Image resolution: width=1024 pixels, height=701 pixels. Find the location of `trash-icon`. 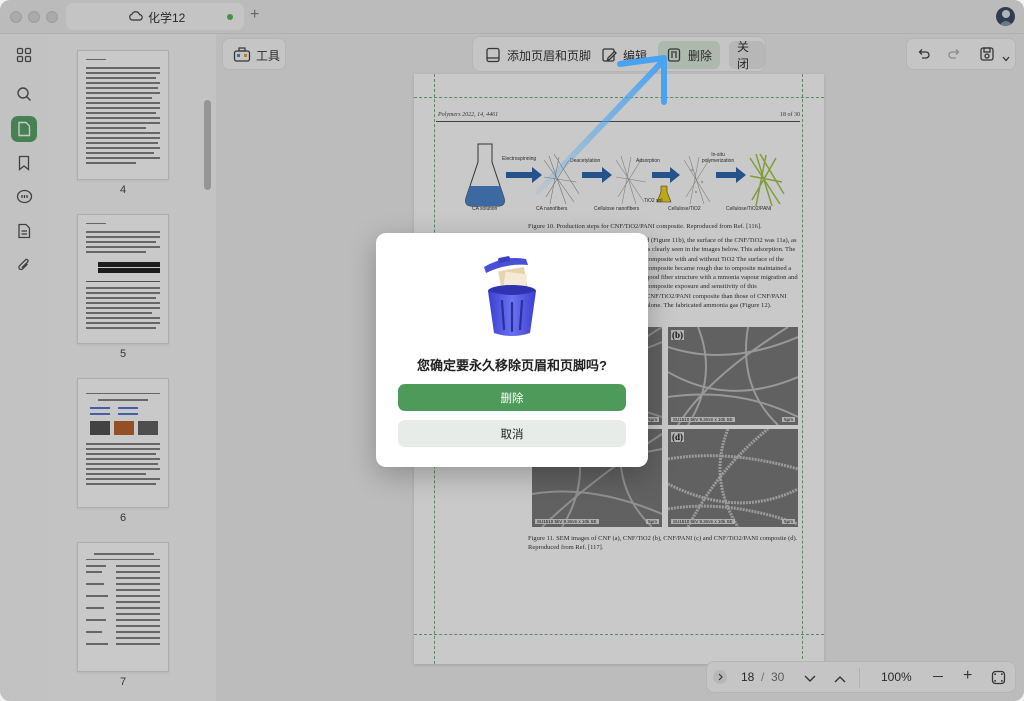

trash-icon is located at coordinates (512, 298).